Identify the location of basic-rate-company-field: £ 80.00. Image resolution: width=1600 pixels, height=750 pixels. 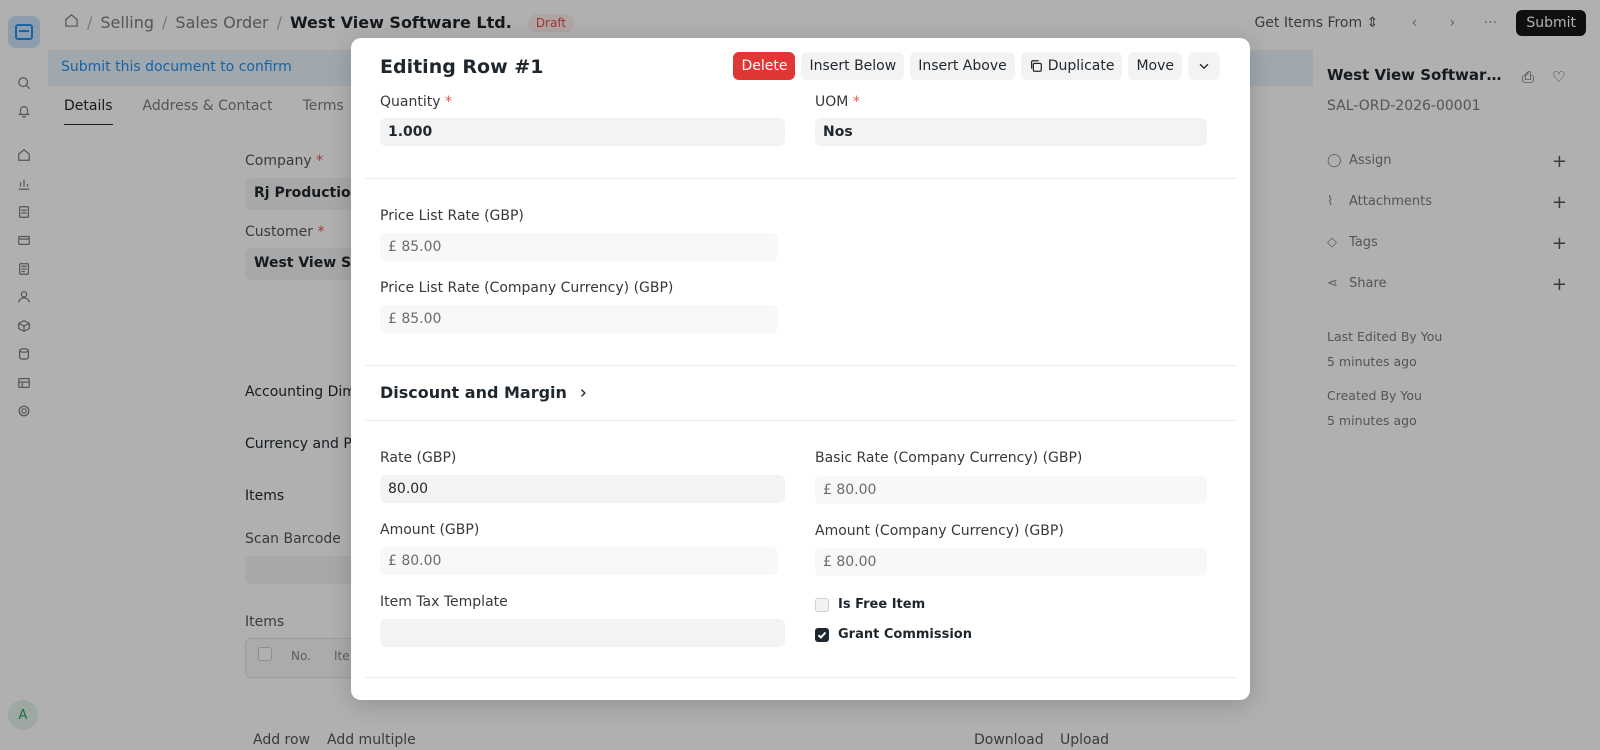
(1011, 490).